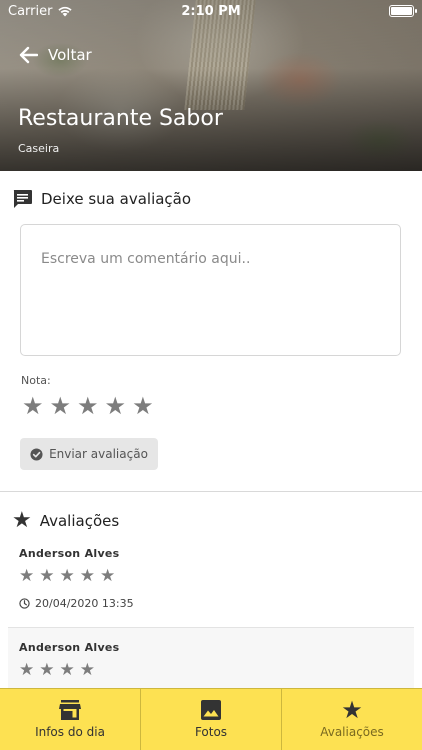 This screenshot has height=750, width=422. I want to click on check-circle-icon, so click(36, 454).